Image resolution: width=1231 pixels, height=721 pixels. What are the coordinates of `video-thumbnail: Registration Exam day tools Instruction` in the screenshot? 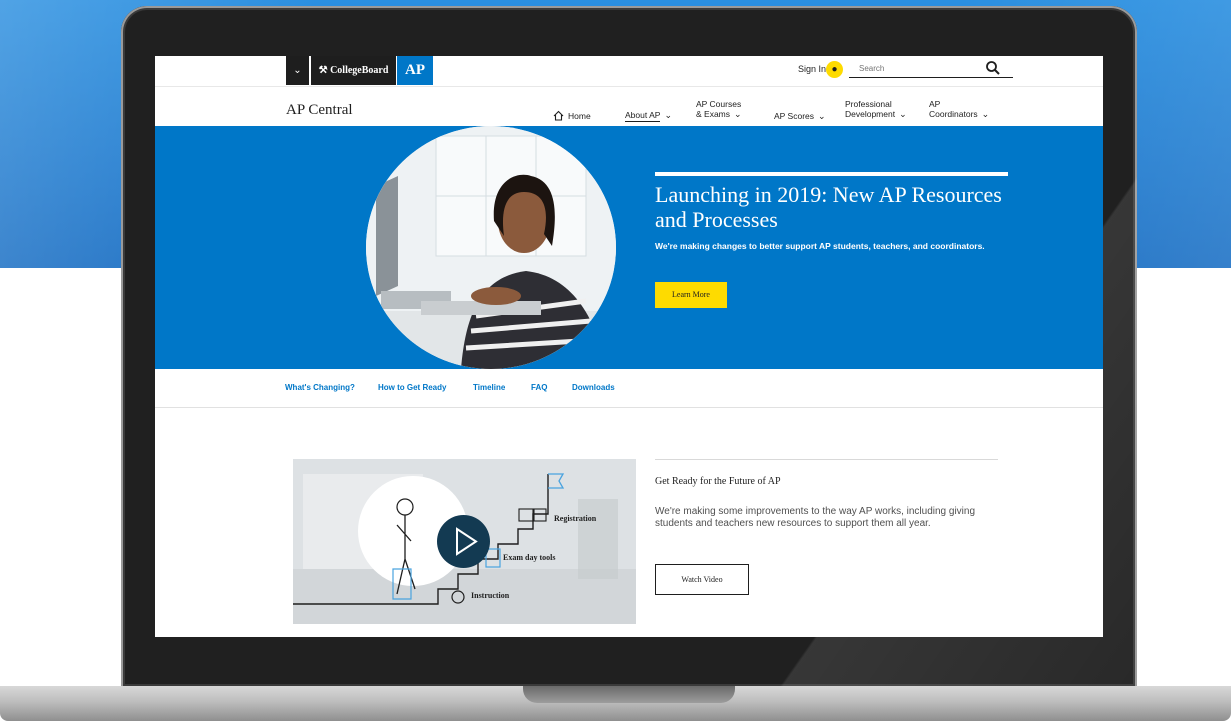 It's located at (464, 541).